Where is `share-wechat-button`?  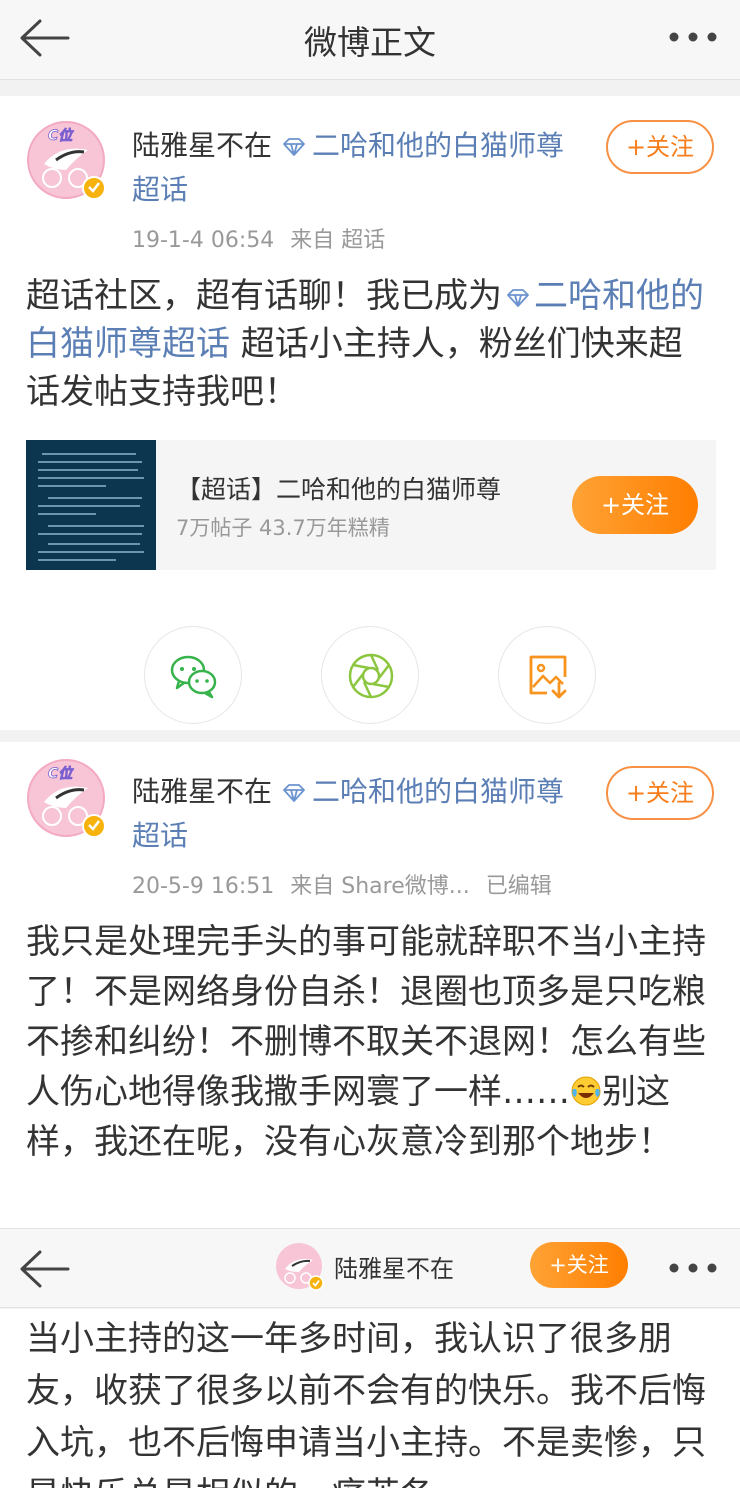 share-wechat-button is located at coordinates (193, 675).